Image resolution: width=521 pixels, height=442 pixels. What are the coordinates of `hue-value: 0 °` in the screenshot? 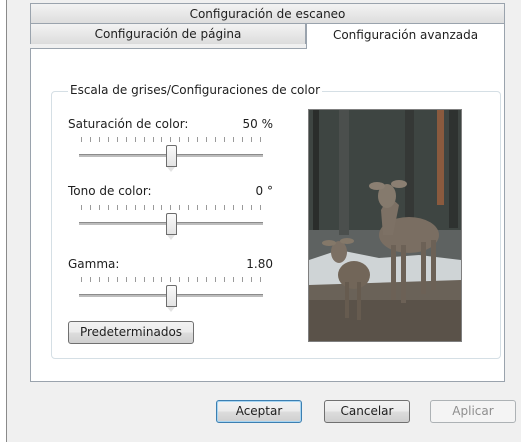 It's located at (264, 191).